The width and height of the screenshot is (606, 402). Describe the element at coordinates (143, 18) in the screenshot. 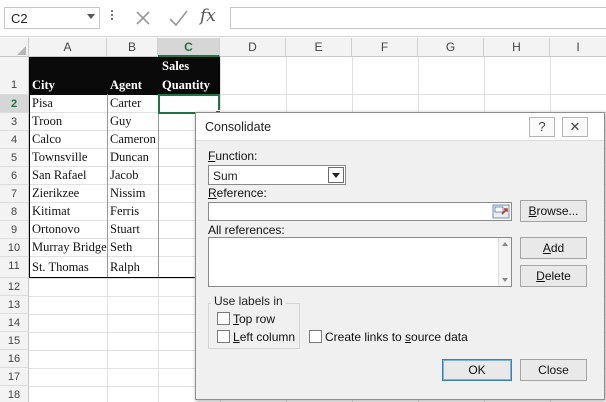

I see `cancel-icon` at that location.